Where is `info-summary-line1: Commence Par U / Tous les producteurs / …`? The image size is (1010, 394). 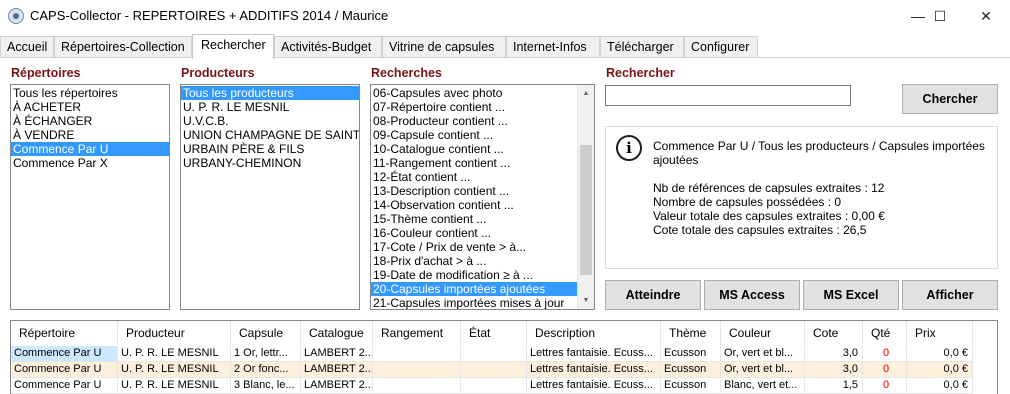
info-summary-line1: Commence Par U / Tous les producteurs / … is located at coordinates (819, 146).